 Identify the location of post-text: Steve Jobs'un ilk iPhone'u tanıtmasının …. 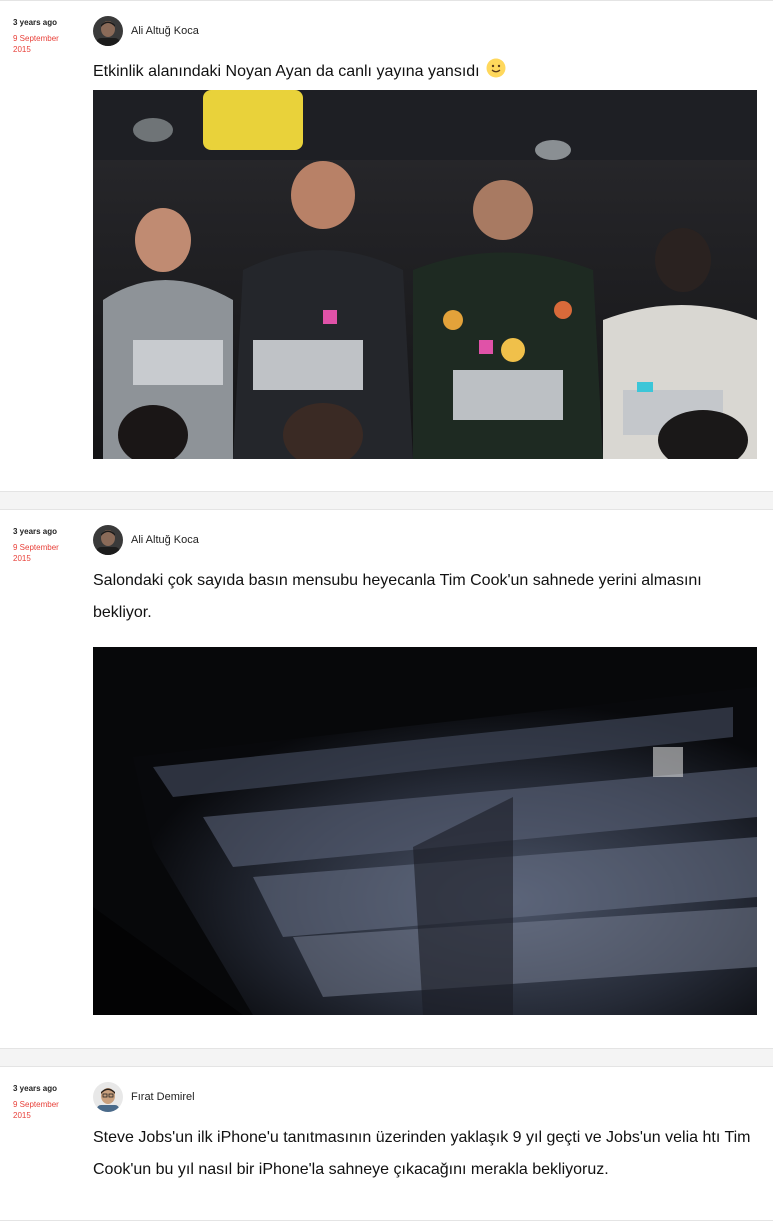
(422, 1153).